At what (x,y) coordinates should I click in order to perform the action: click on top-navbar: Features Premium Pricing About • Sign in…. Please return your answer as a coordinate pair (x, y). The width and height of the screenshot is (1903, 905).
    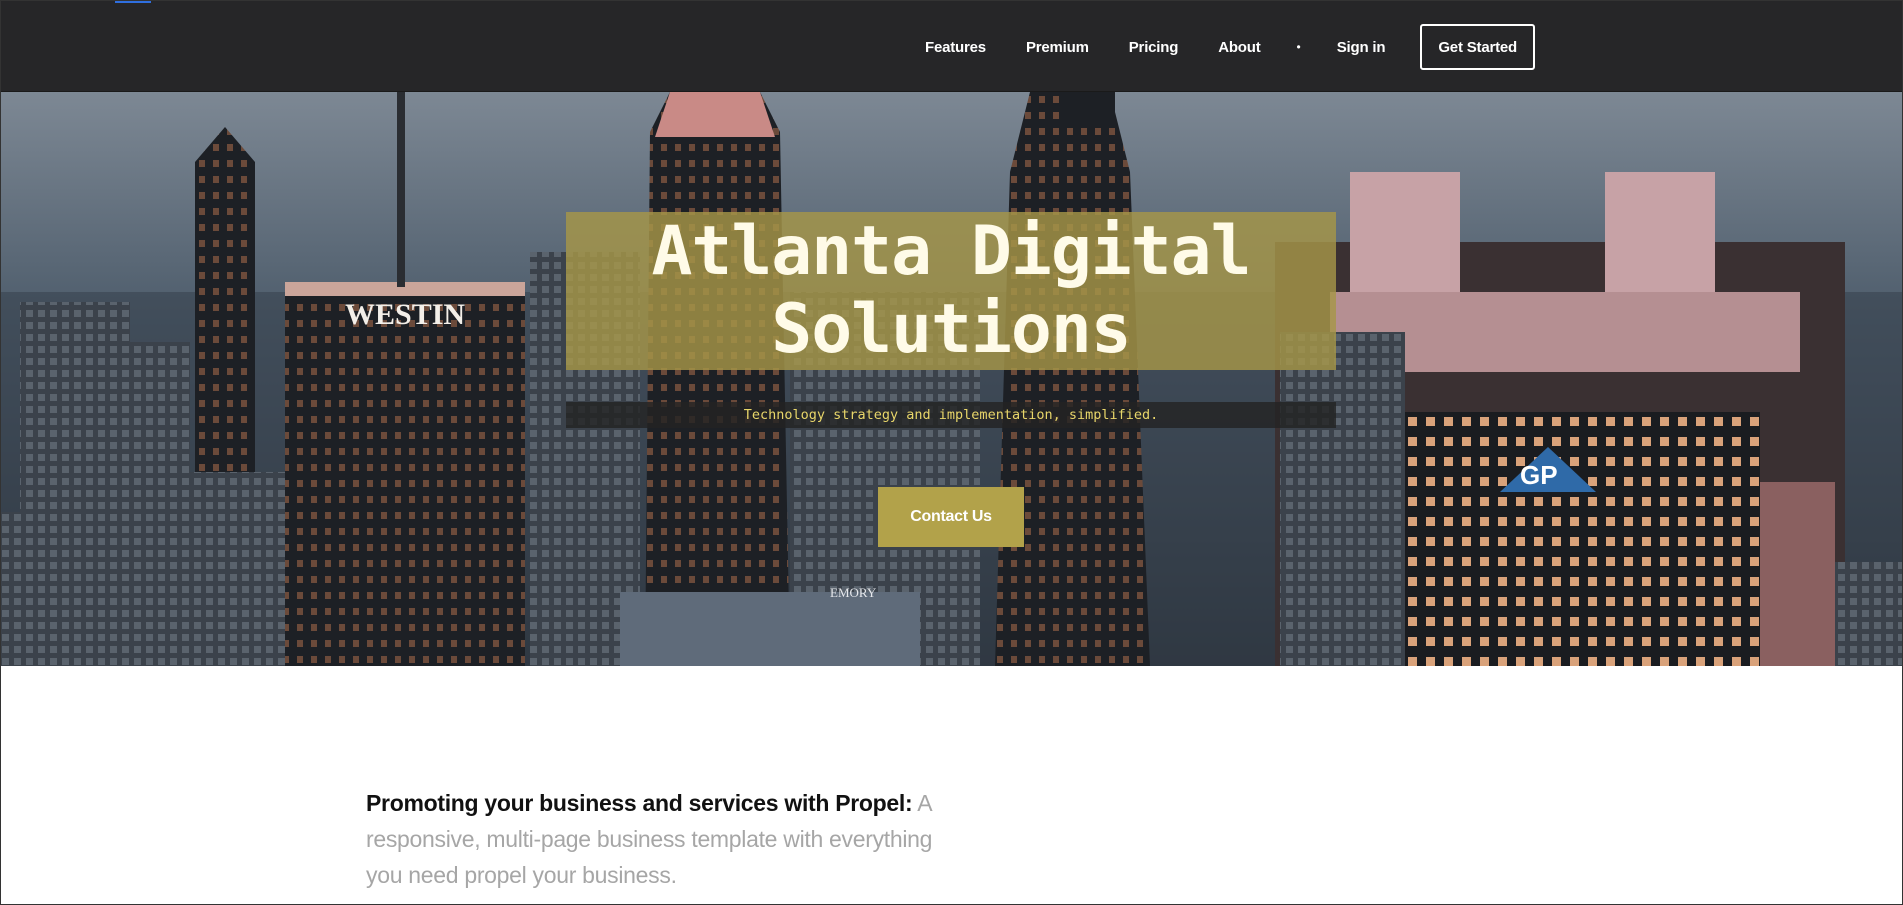
    Looking at the image, I should click on (951, 46).